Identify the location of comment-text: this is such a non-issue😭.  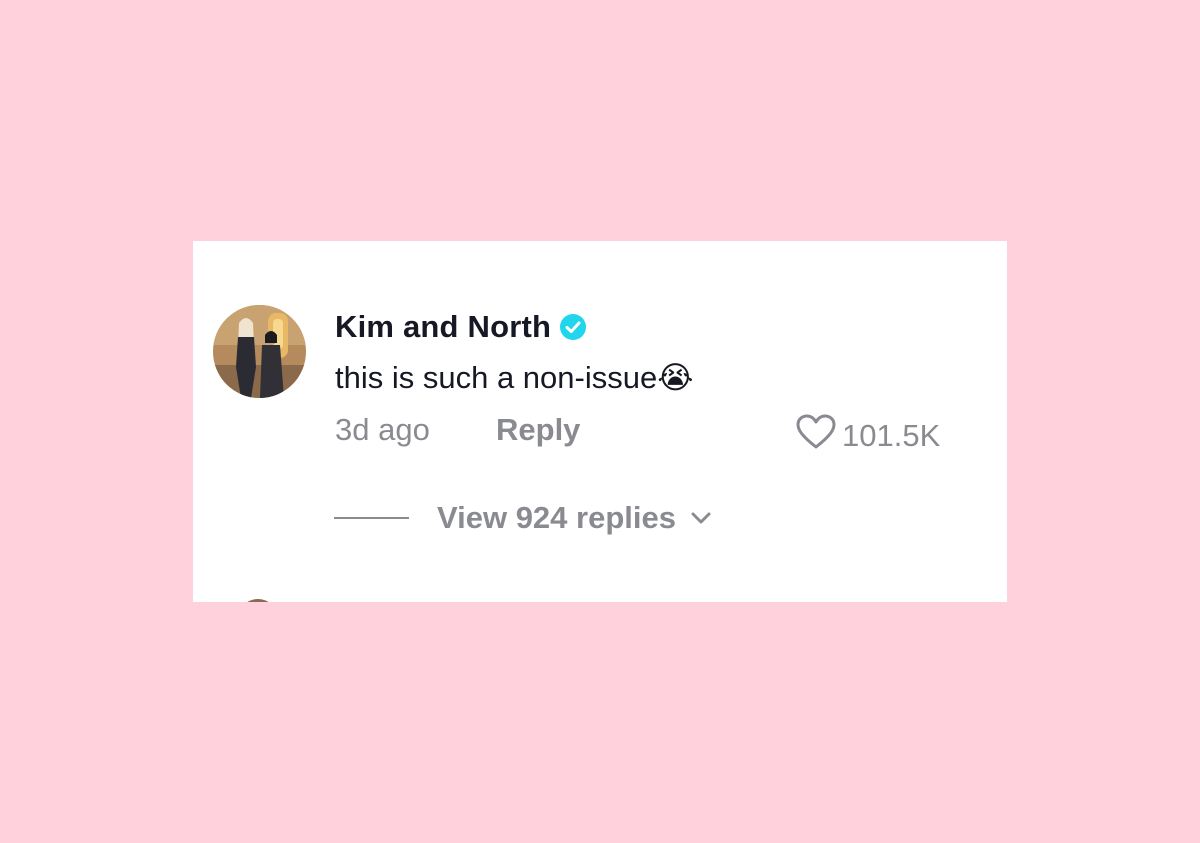
(514, 377).